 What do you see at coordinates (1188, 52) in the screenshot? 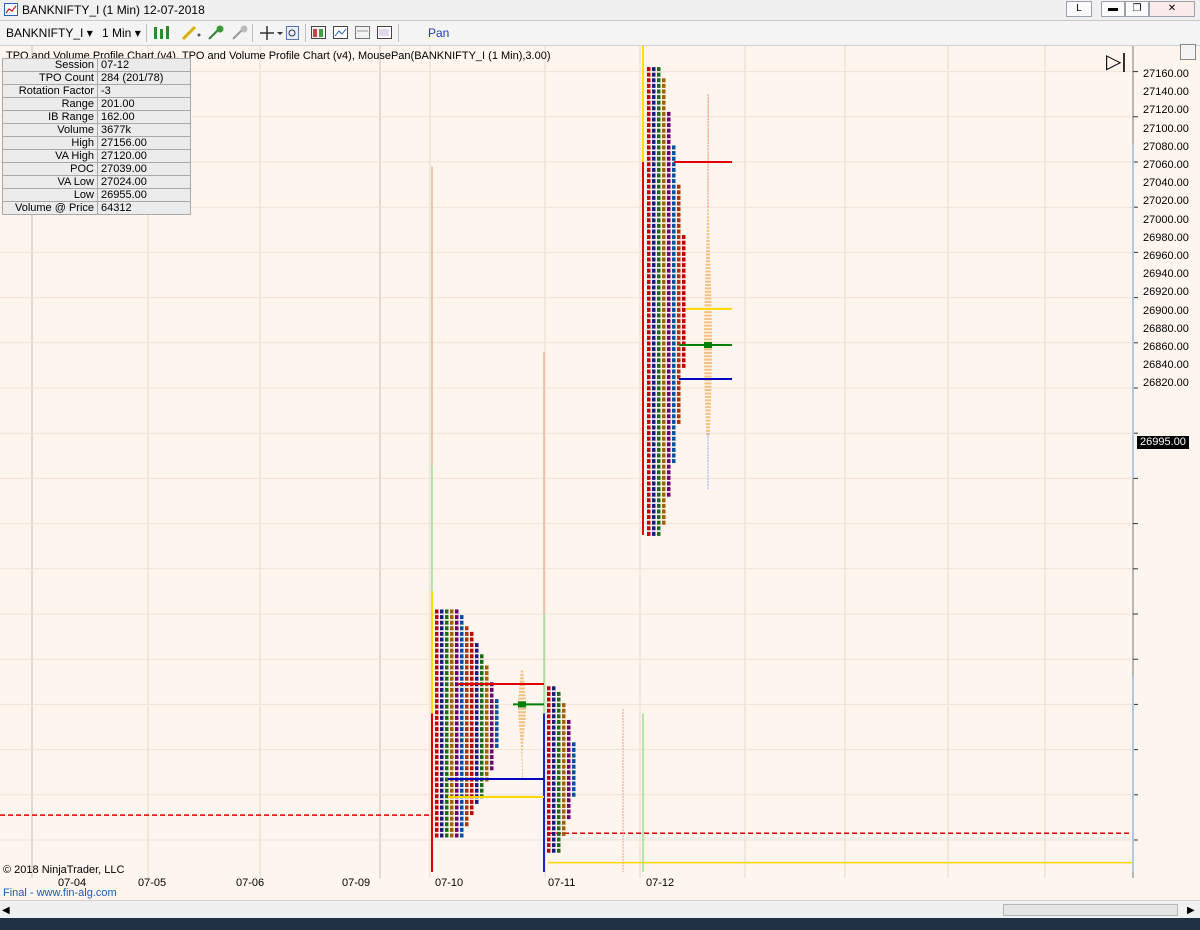
I see `properties-corner-button` at bounding box center [1188, 52].